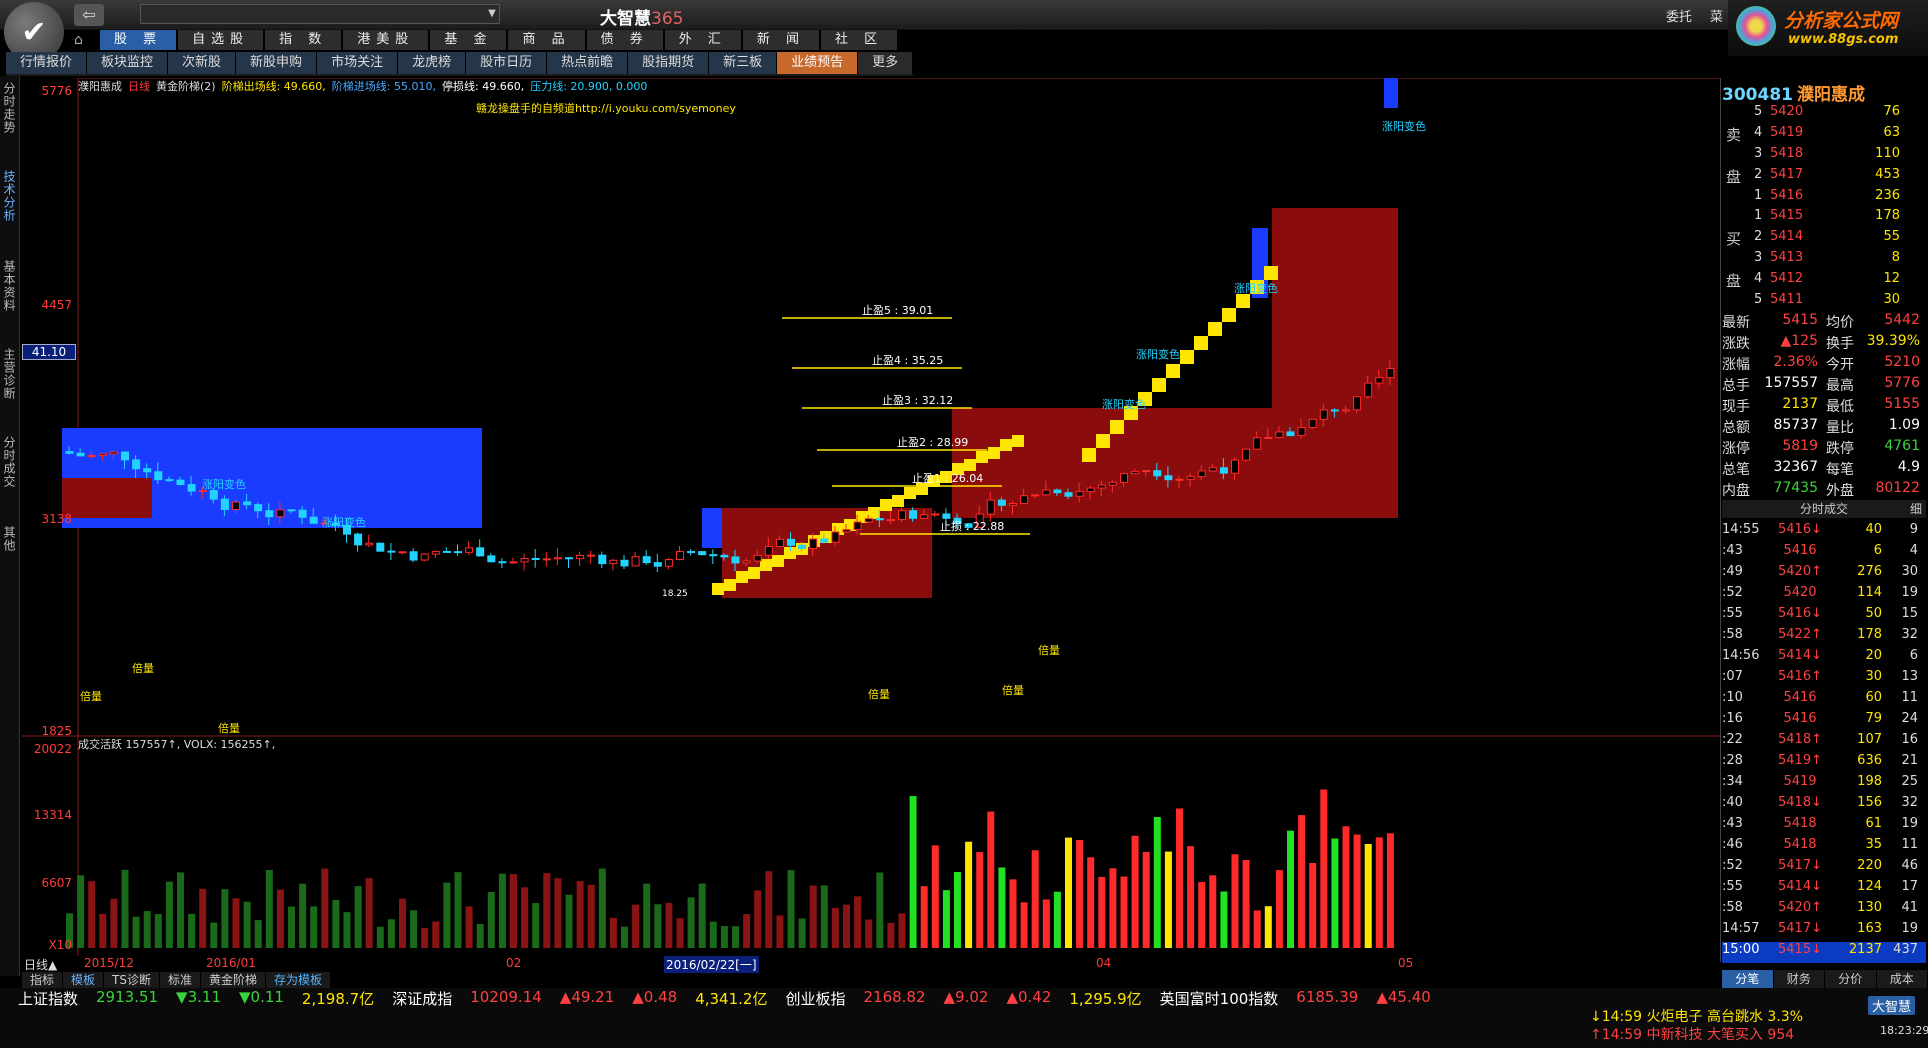 The image size is (1928, 1048). I want to click on address-field, so click(320, 14).